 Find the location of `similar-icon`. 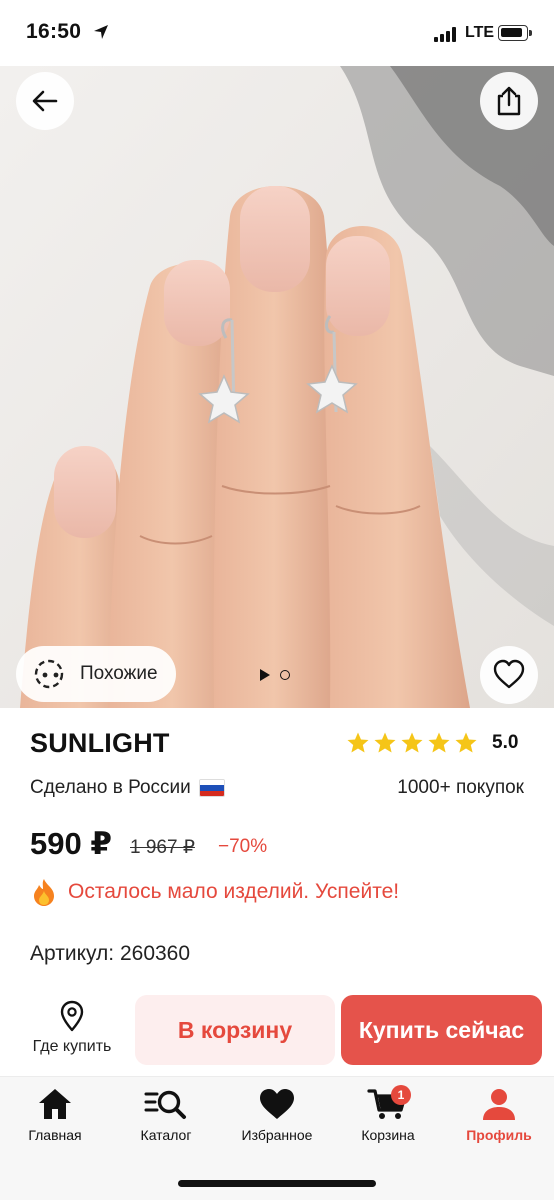

similar-icon is located at coordinates (49, 674).